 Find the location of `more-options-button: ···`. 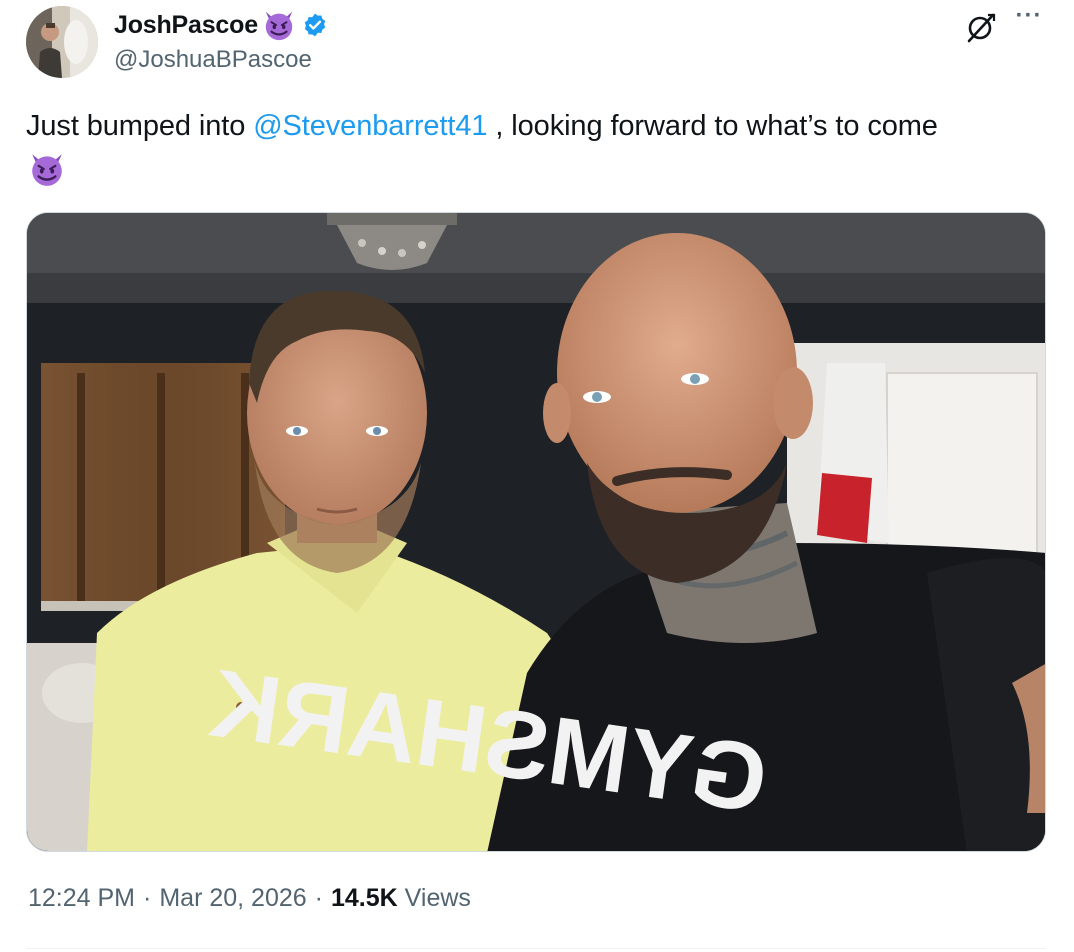

more-options-button: ··· is located at coordinates (1029, 22).